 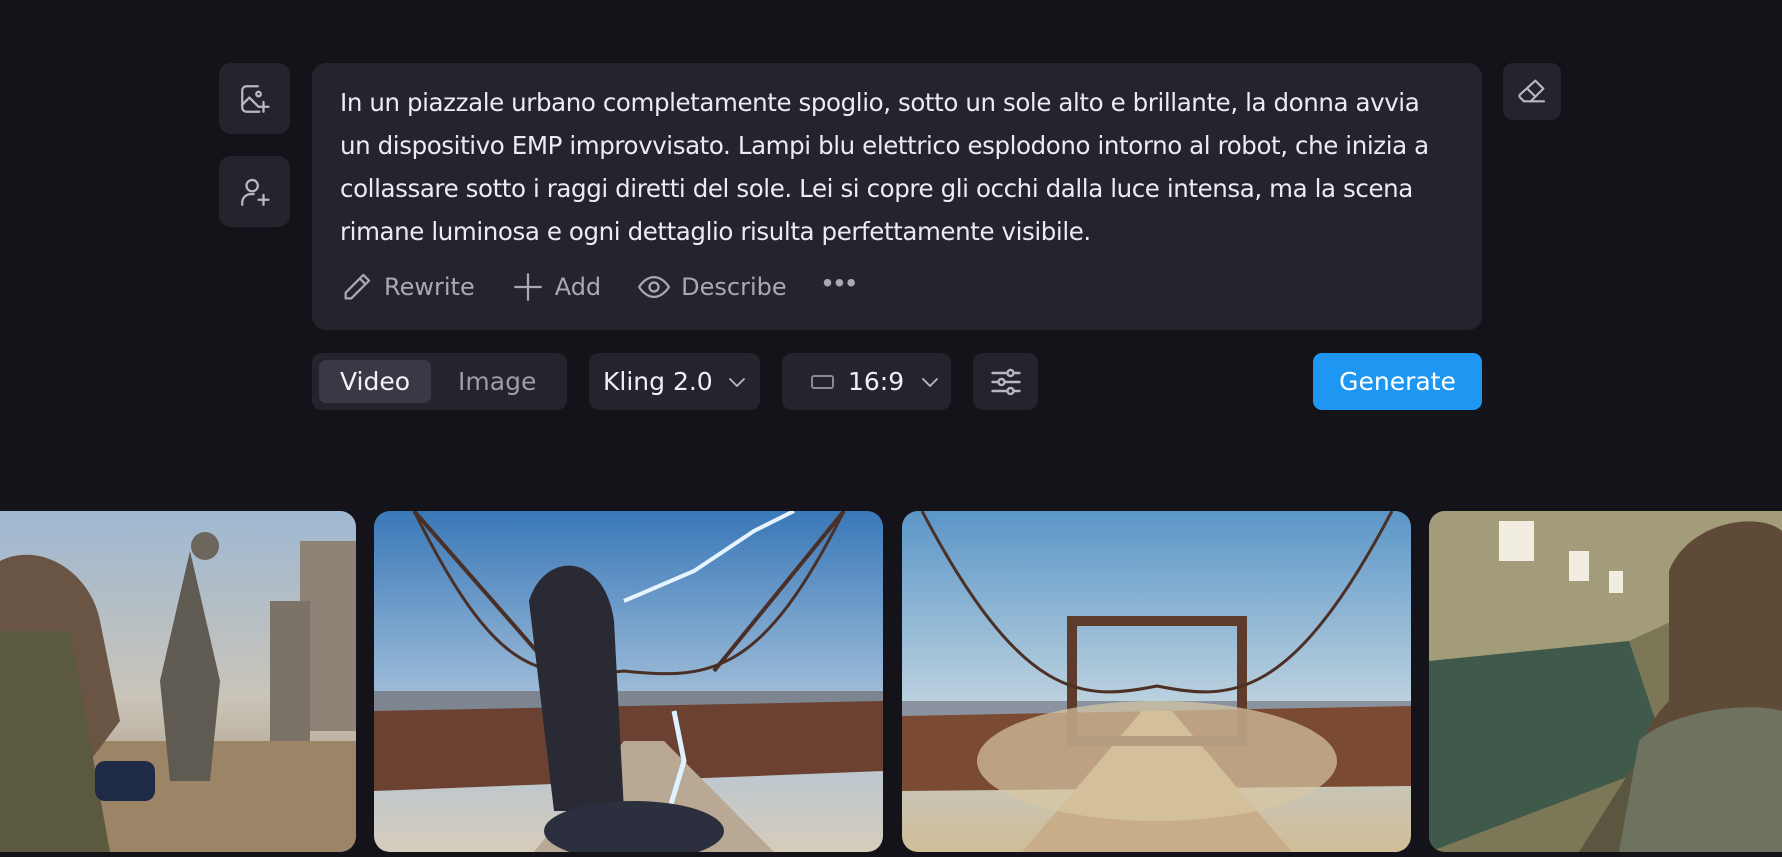 I want to click on woman-robot-ruins-image, so click(x=178, y=681).